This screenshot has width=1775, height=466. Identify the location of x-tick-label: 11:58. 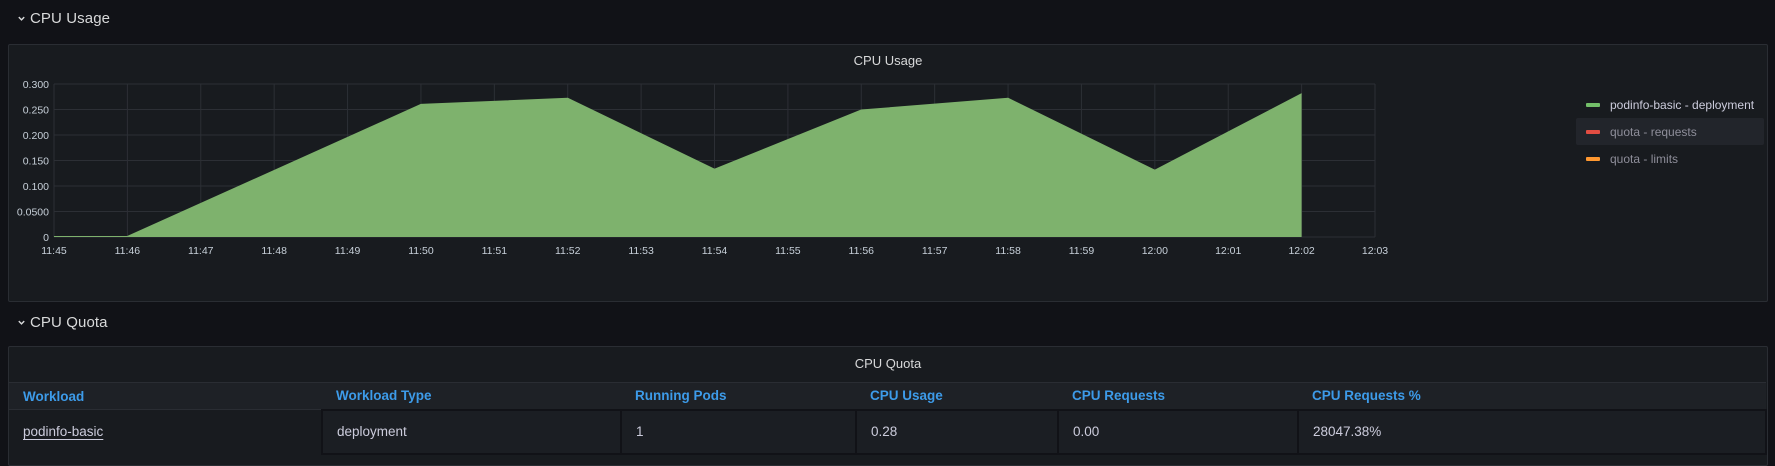
(1008, 251).